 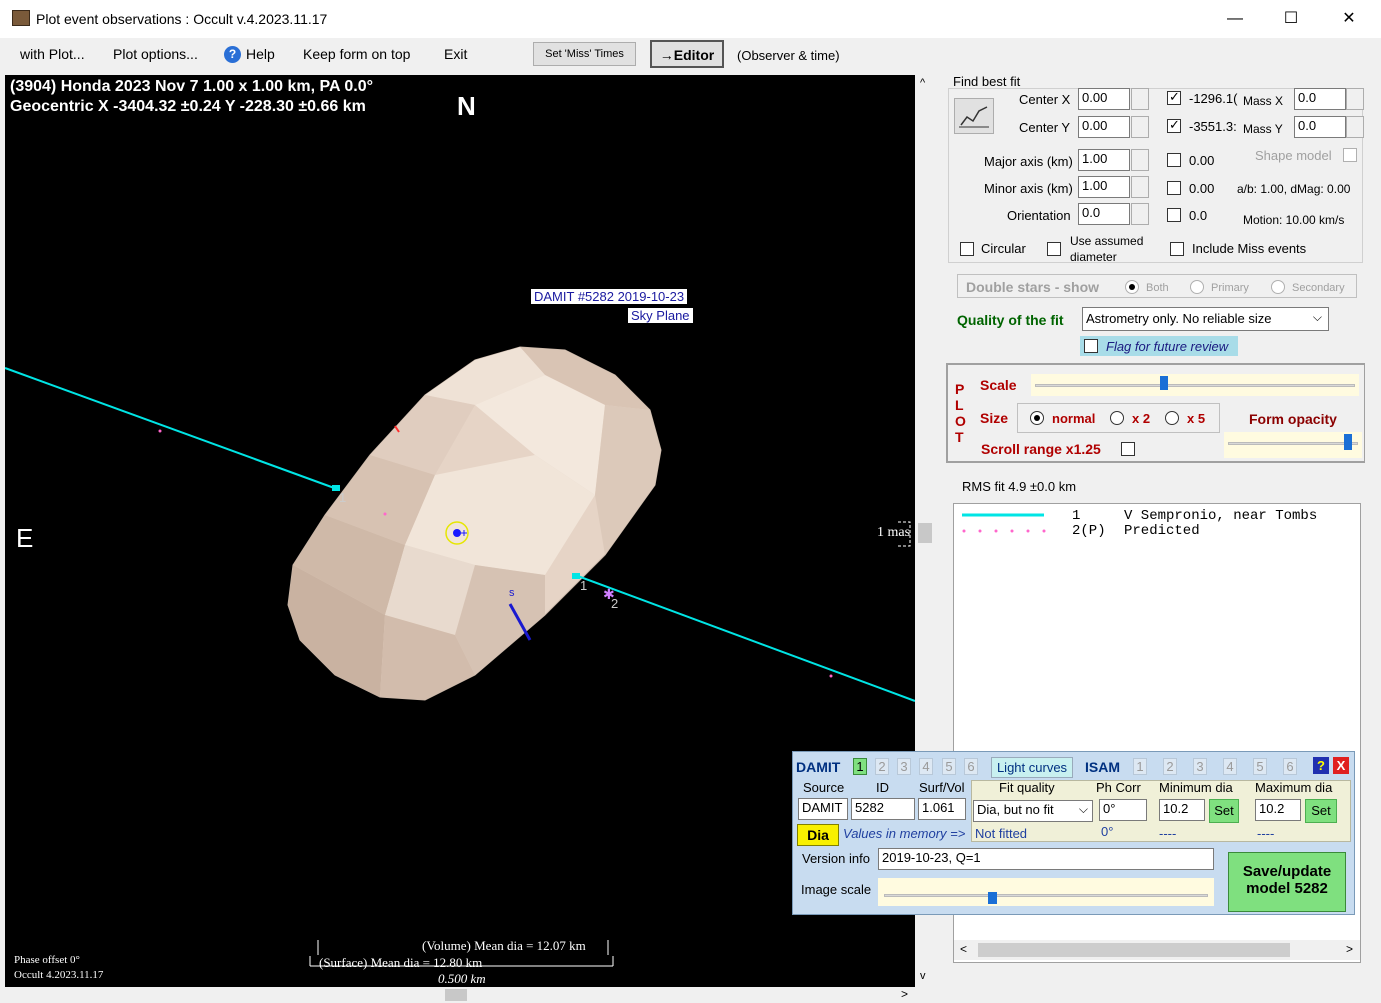 I want to click on isam-tab-2: 2, so click(x=1170, y=766).